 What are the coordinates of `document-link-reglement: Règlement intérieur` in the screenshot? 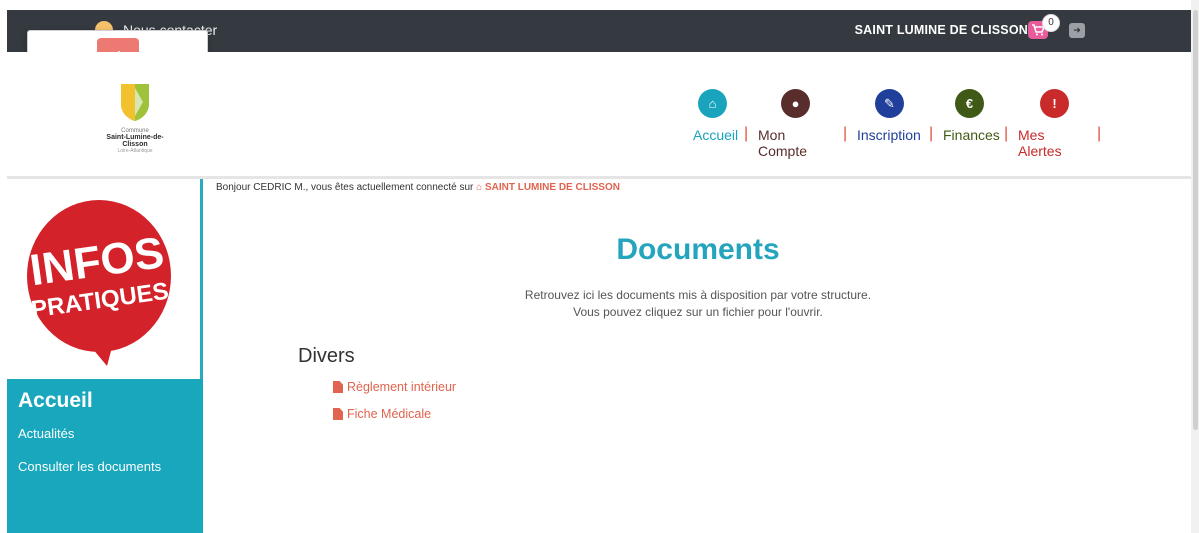 It's located at (394, 387).